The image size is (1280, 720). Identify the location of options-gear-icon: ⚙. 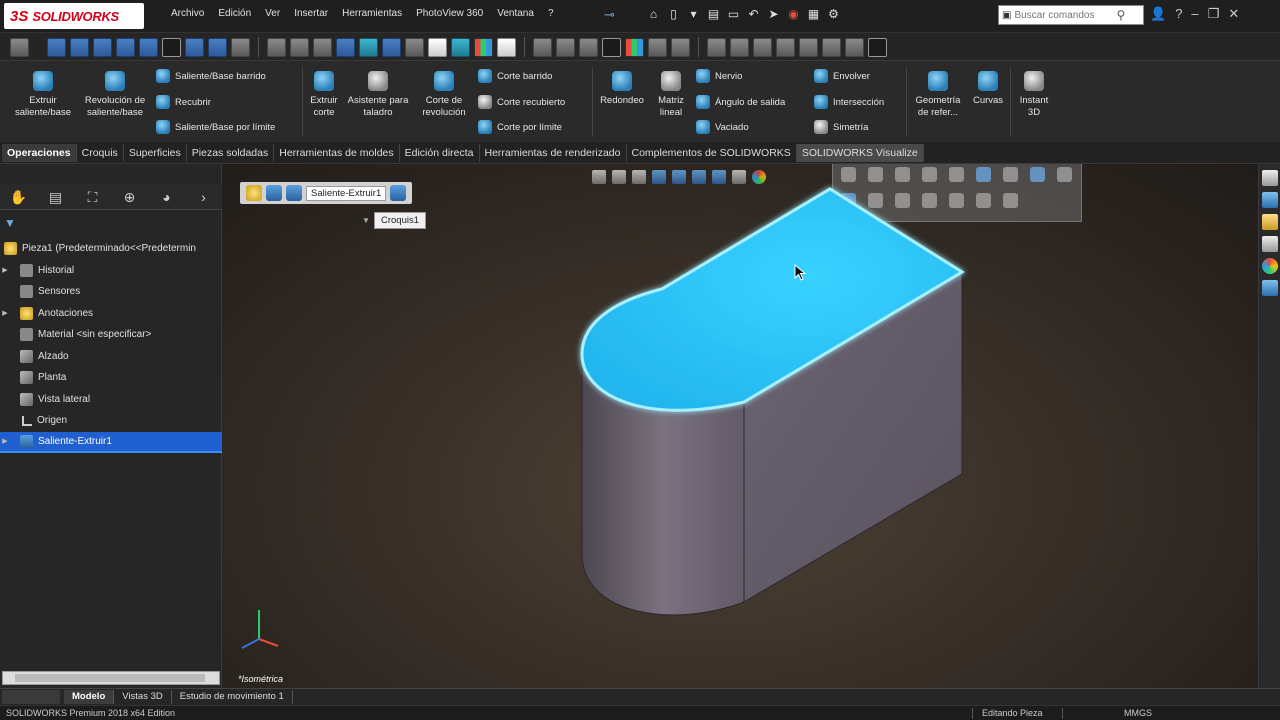
(833, 14).